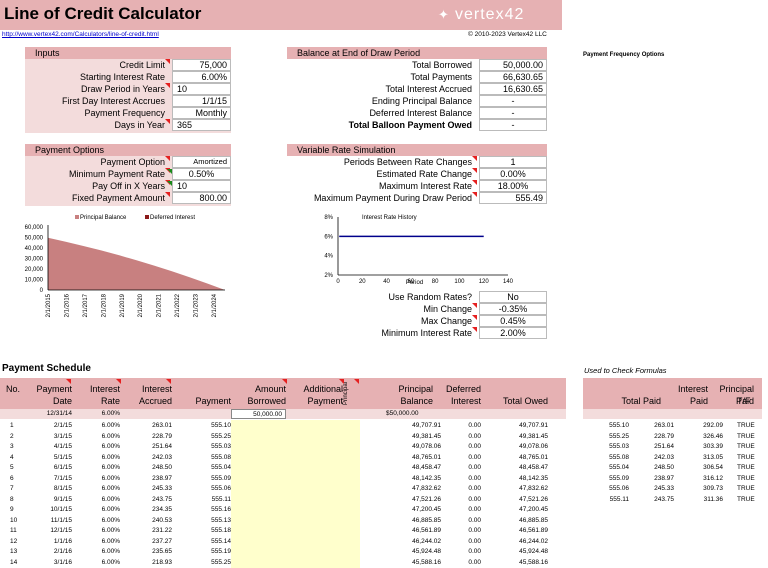 This screenshot has height=568, width=768. What do you see at coordinates (221, 425) in the screenshot?
I see `schedule-cell: 555.10` at bounding box center [221, 425].